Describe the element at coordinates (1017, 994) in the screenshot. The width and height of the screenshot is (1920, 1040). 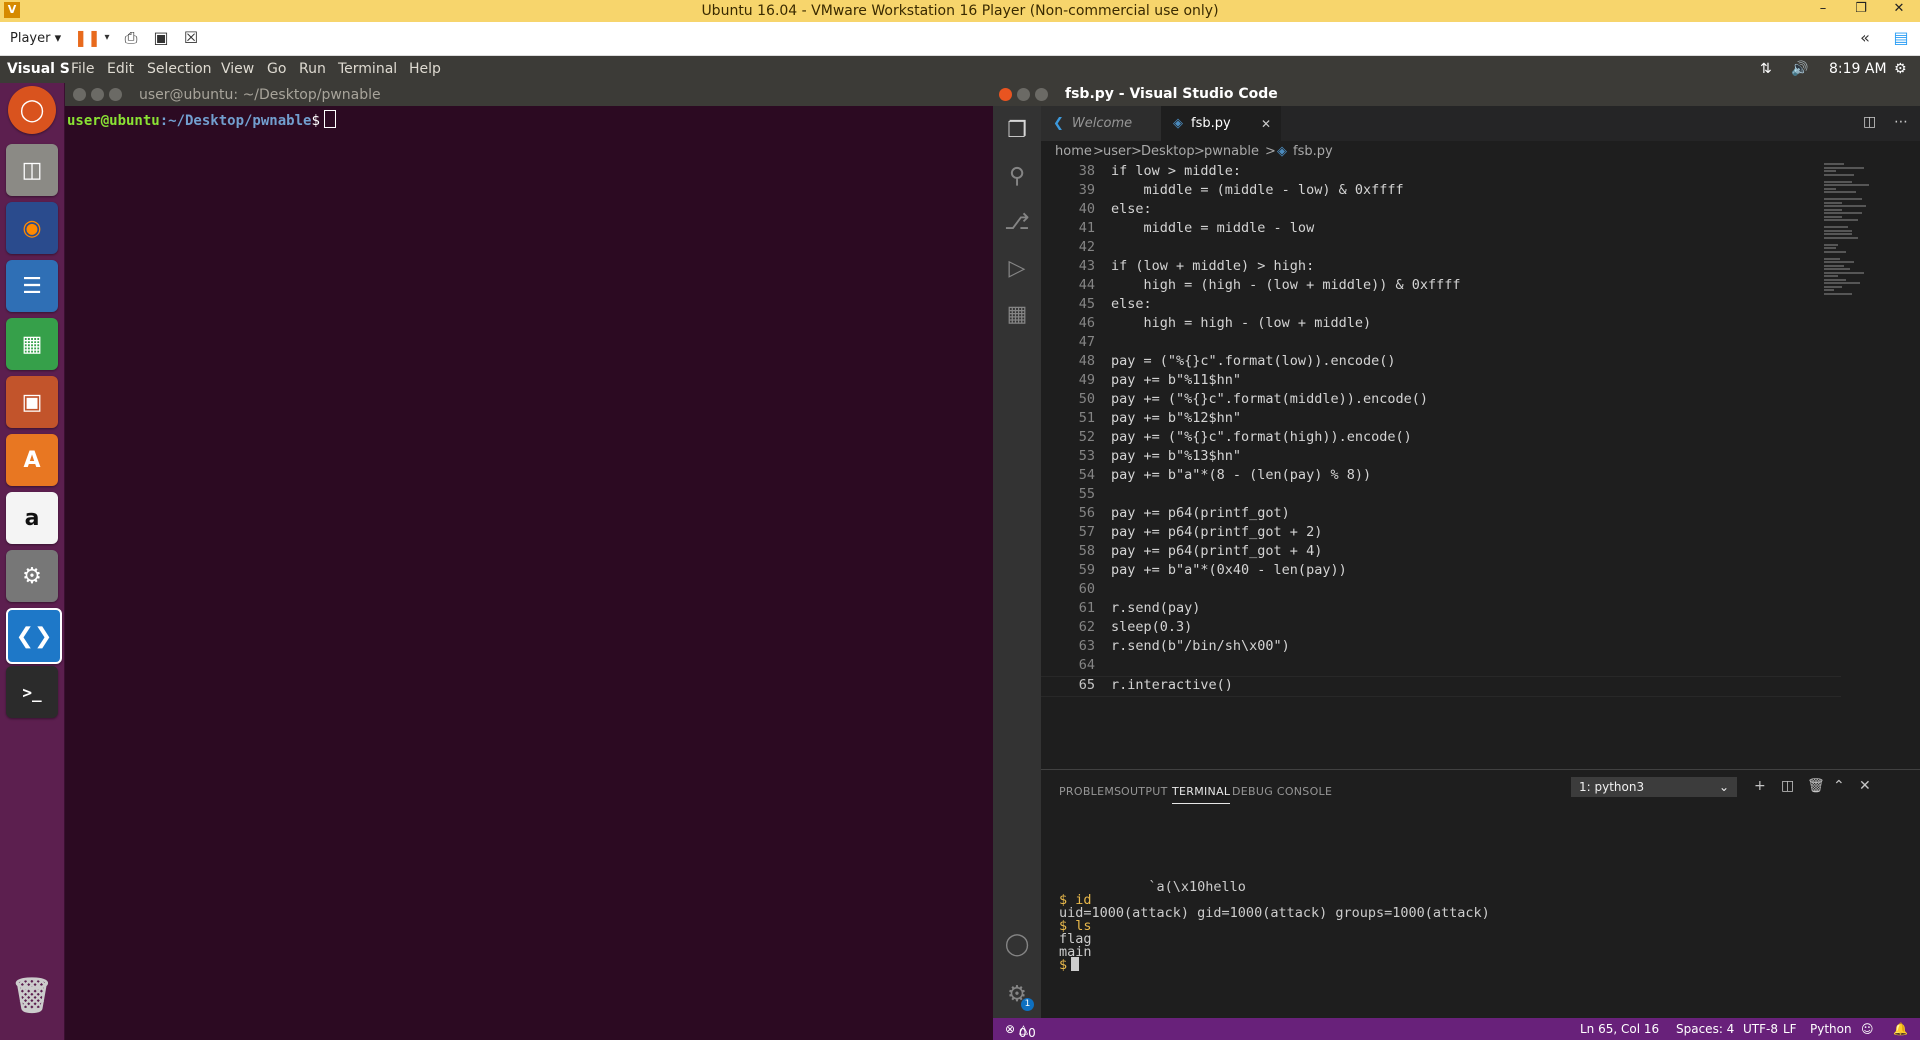
I see `manage-gear-icon: ⚙ 1` at that location.